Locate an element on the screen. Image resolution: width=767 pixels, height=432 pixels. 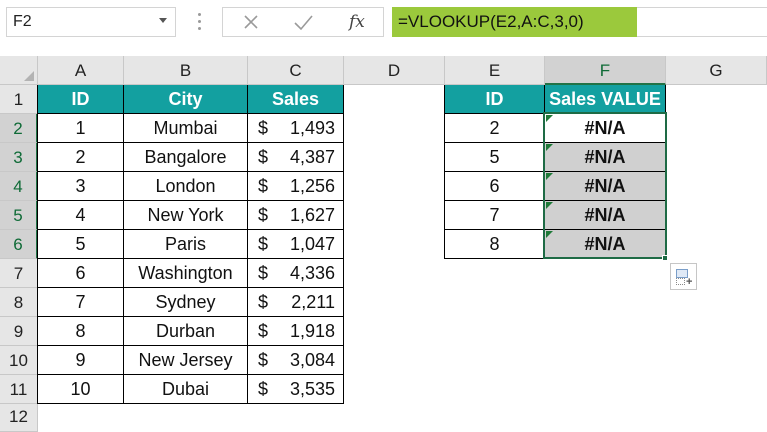
row-header-4: 4 is located at coordinates (19, 186).